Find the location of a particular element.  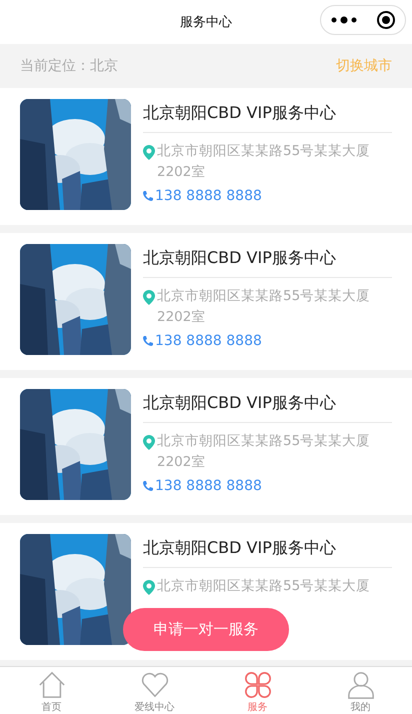

close-icon is located at coordinates (386, 20).